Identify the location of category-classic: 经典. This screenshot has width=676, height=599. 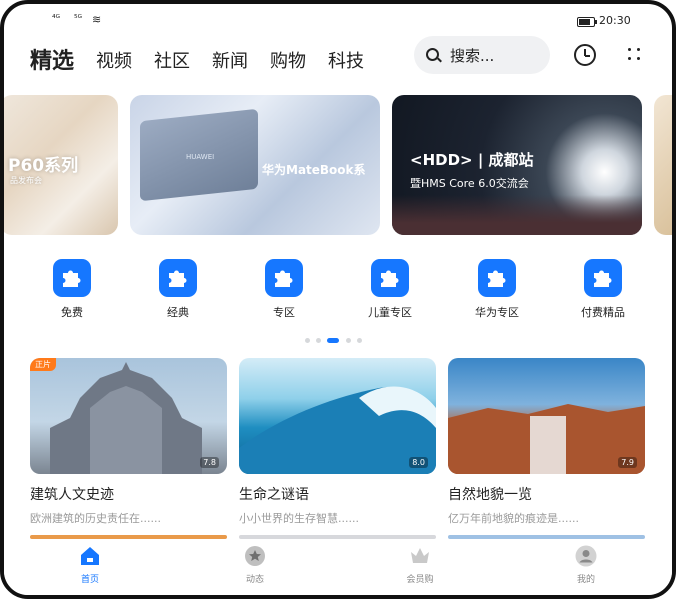
(178, 289).